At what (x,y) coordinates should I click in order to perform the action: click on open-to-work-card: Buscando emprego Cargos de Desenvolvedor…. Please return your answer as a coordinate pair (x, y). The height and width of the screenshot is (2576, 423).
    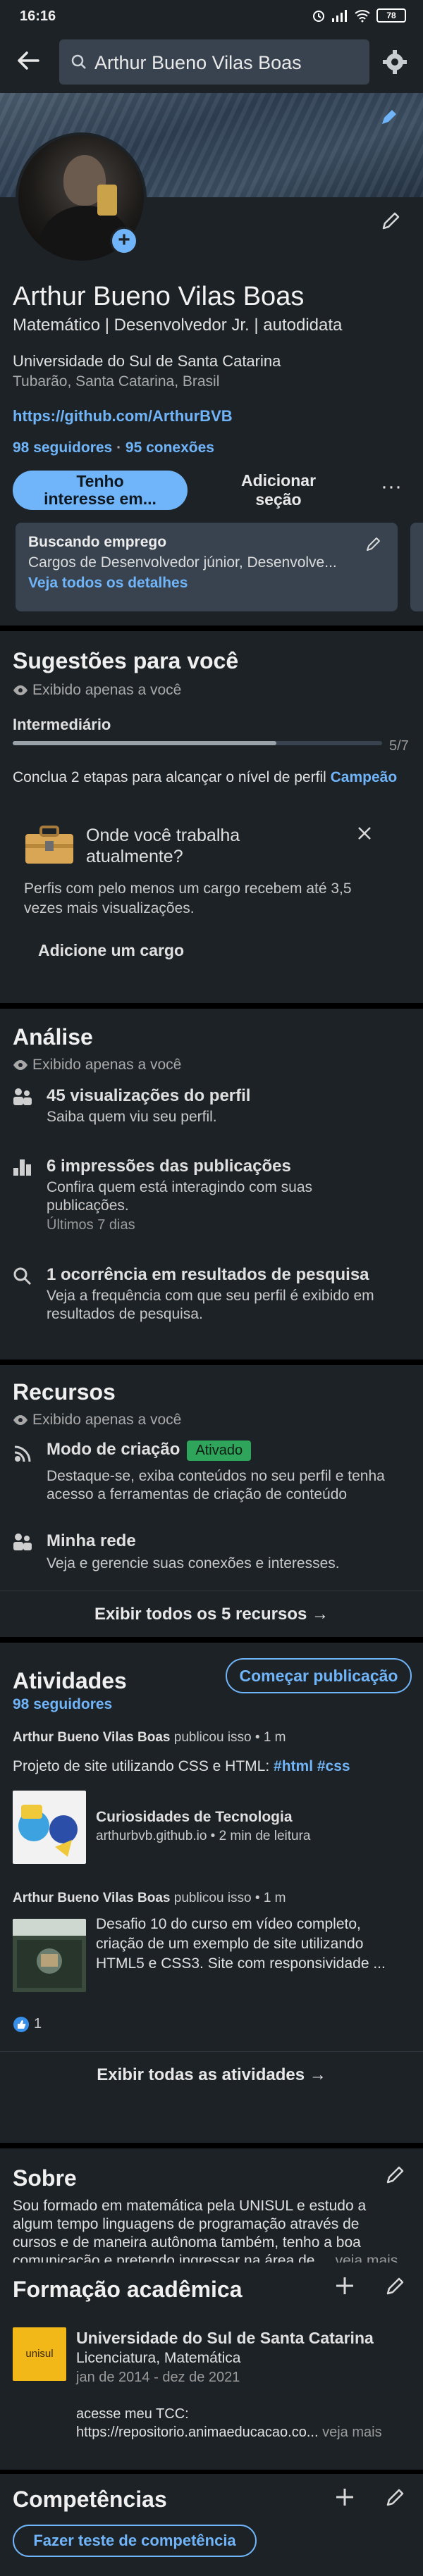
    Looking at the image, I should click on (207, 567).